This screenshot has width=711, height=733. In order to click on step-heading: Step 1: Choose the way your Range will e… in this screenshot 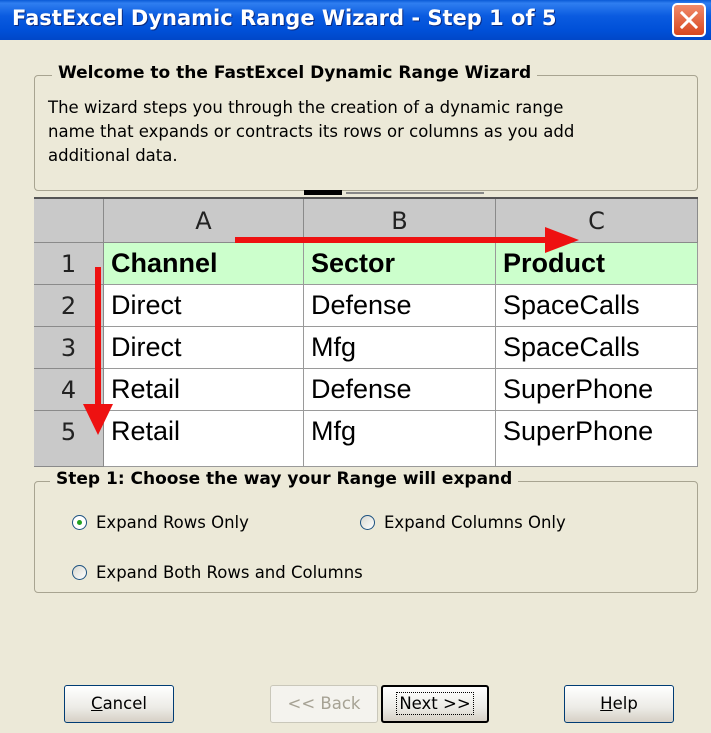, I will do `click(284, 479)`.